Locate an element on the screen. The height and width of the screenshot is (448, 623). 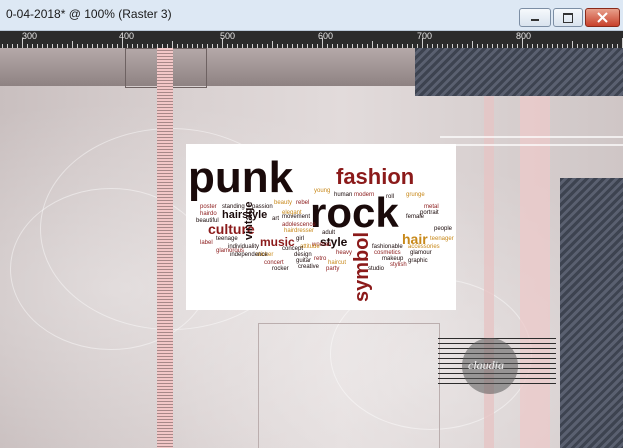
word: portrait is located at coordinates (429, 213).